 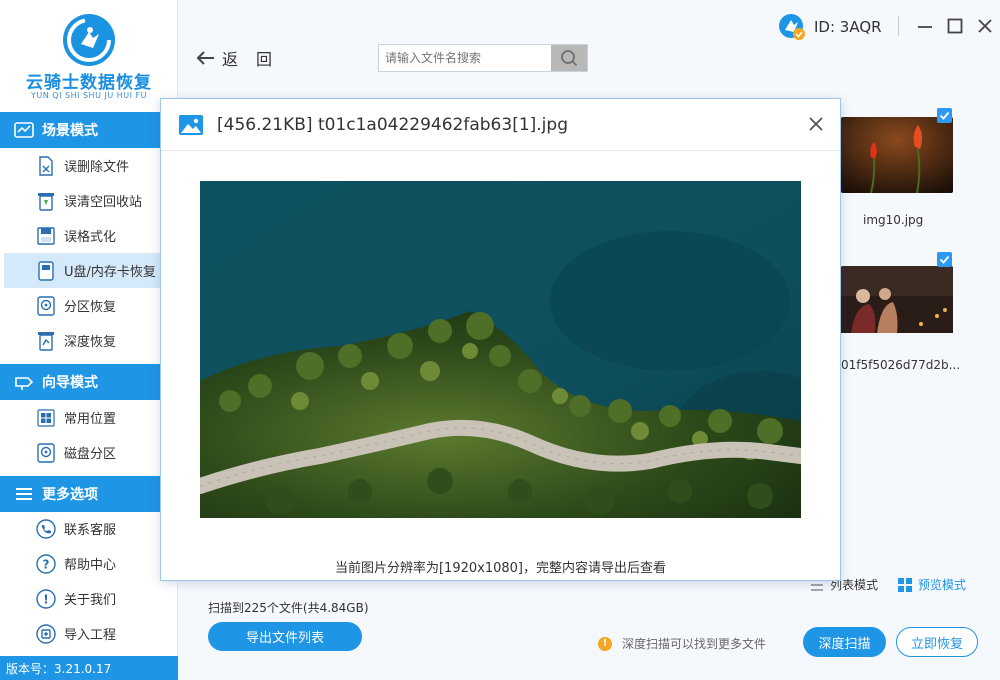 I want to click on app-logo: 云骑士数据恢复 YUN QI SHI SHU JU HUI FU, so click(x=89, y=56).